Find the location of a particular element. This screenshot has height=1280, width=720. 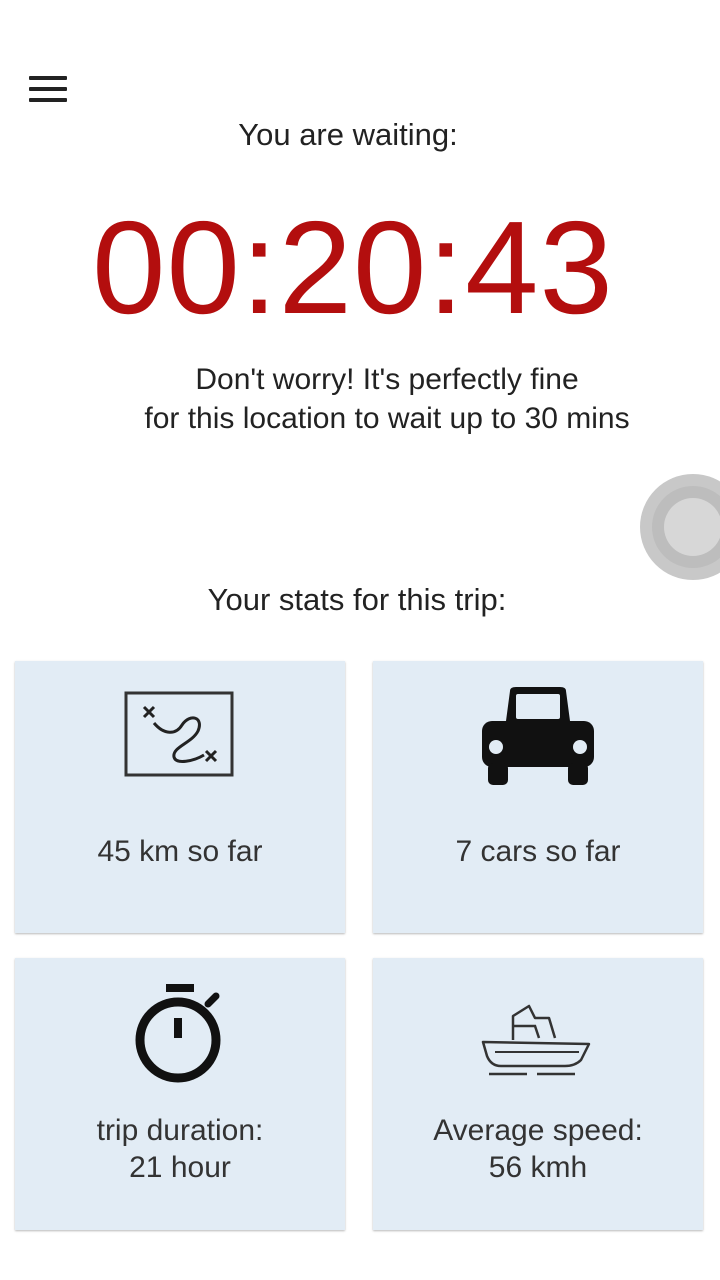

stat-card-distance: 45 km so far is located at coordinates (180, 797).